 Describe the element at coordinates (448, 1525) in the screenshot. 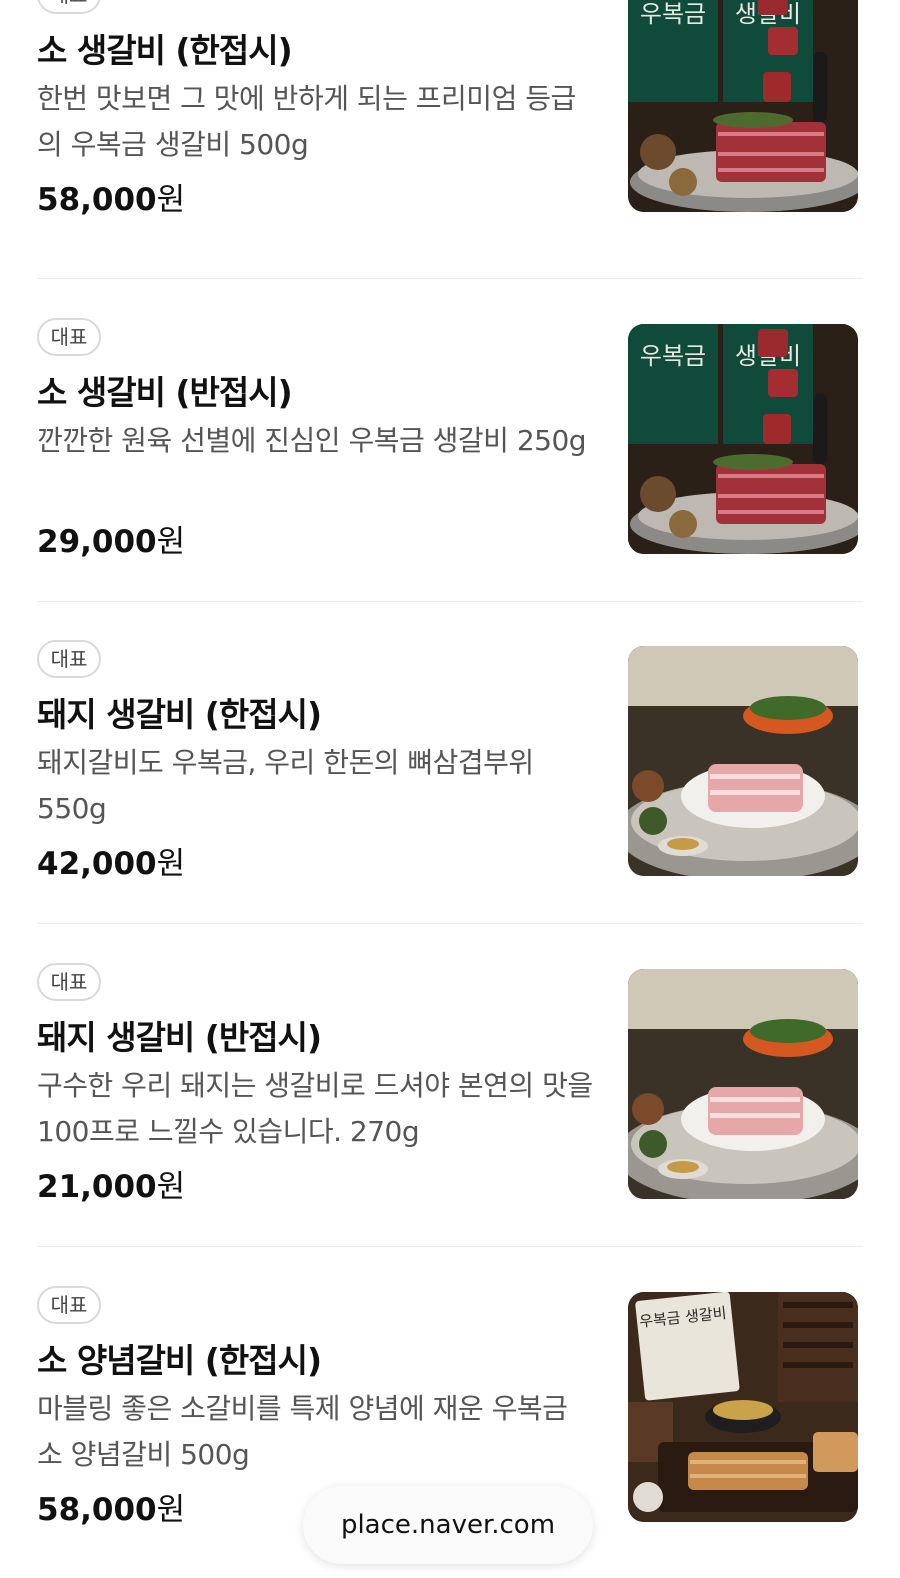

I see `browser-url-bar: place.naver.com` at that location.